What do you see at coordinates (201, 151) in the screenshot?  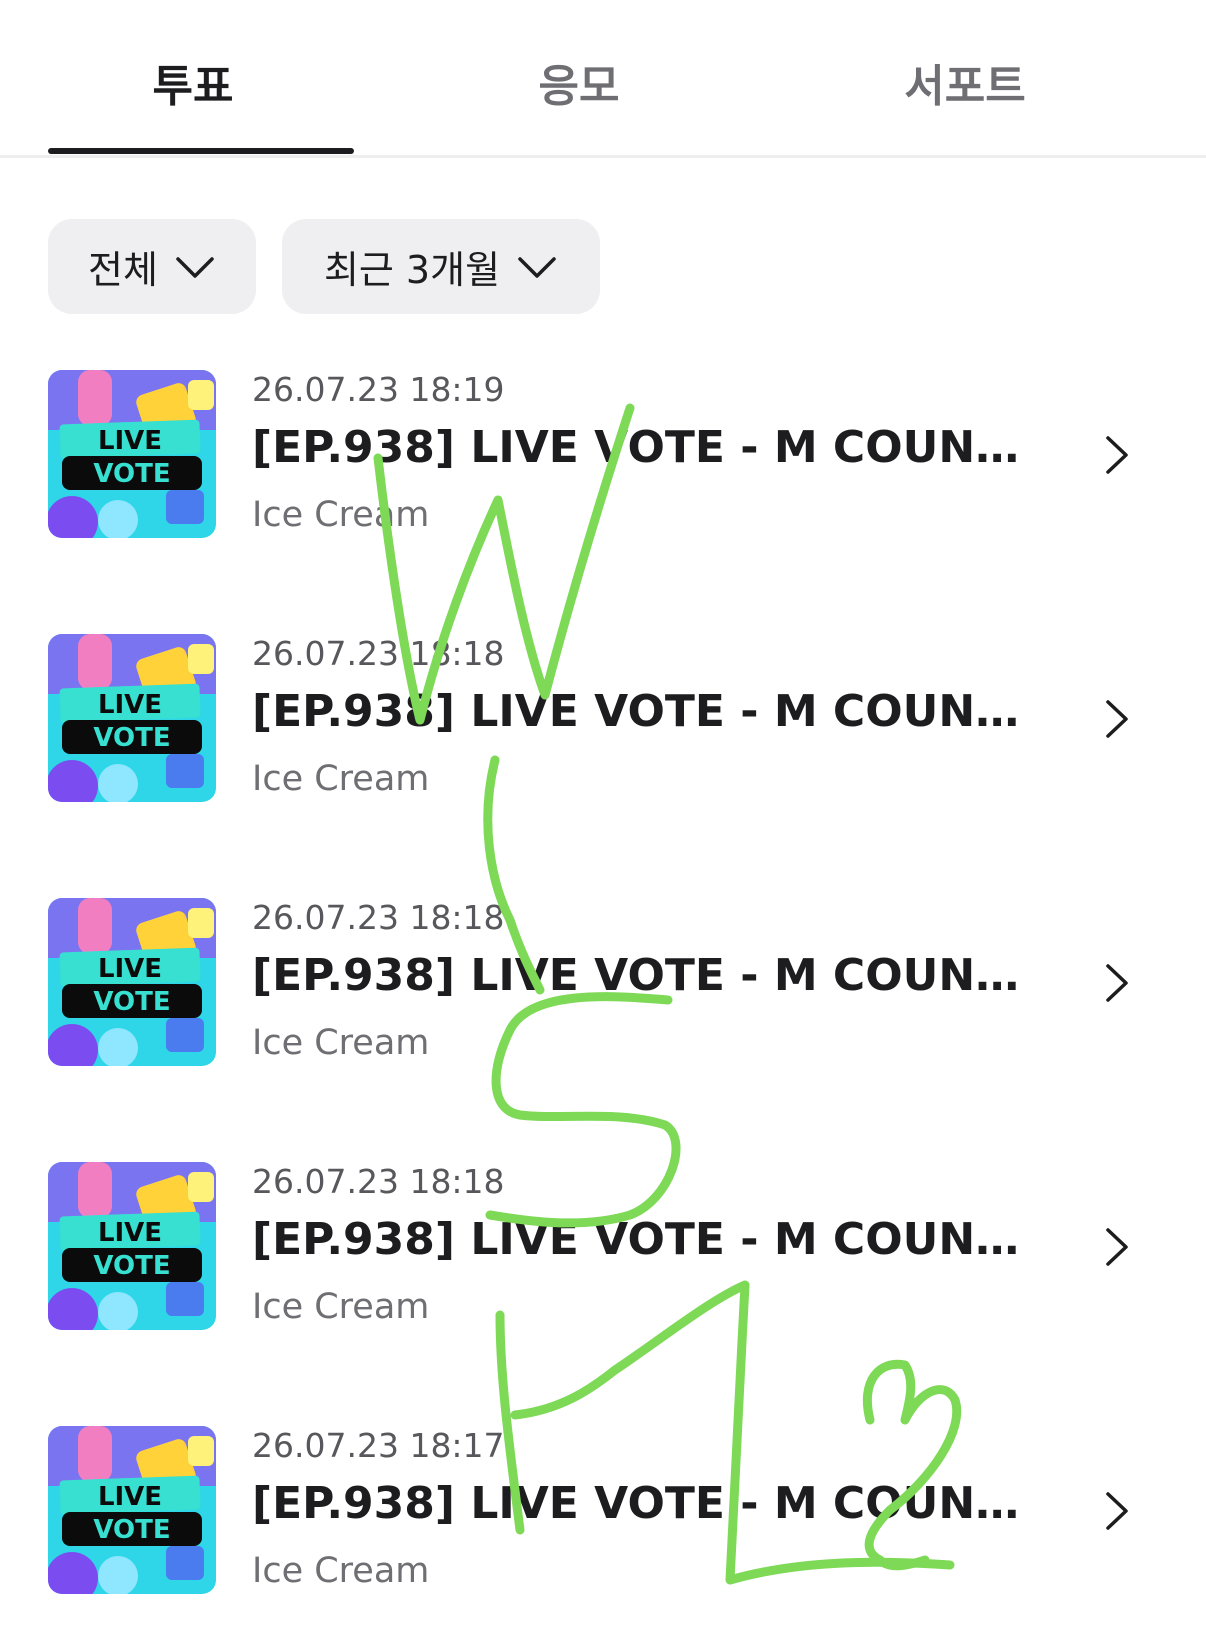 I see `active-tab-indicator` at bounding box center [201, 151].